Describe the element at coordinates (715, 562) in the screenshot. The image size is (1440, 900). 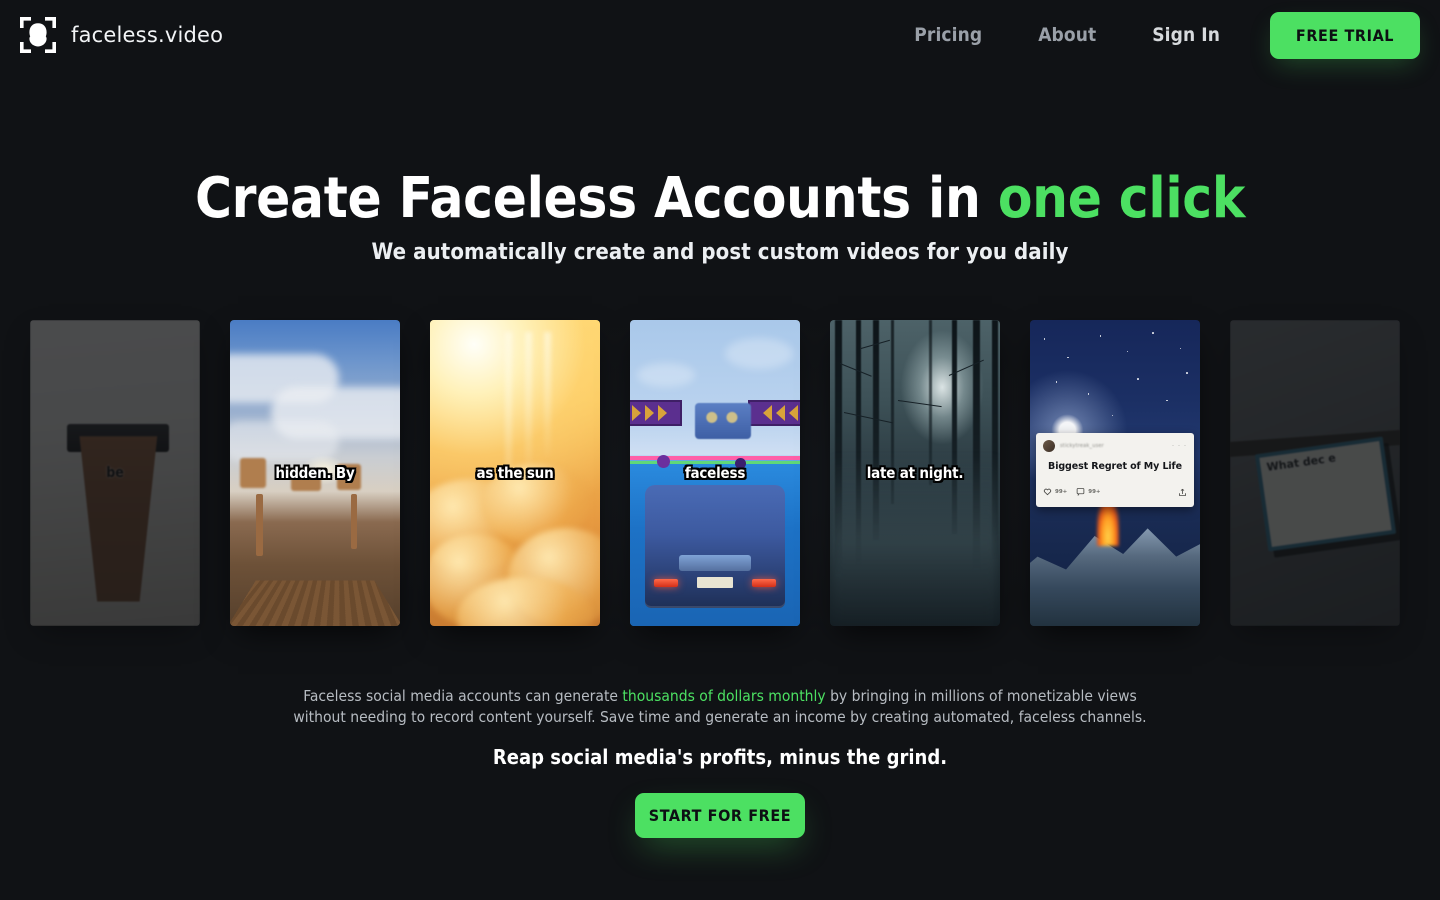
I see `car-rear-window` at that location.